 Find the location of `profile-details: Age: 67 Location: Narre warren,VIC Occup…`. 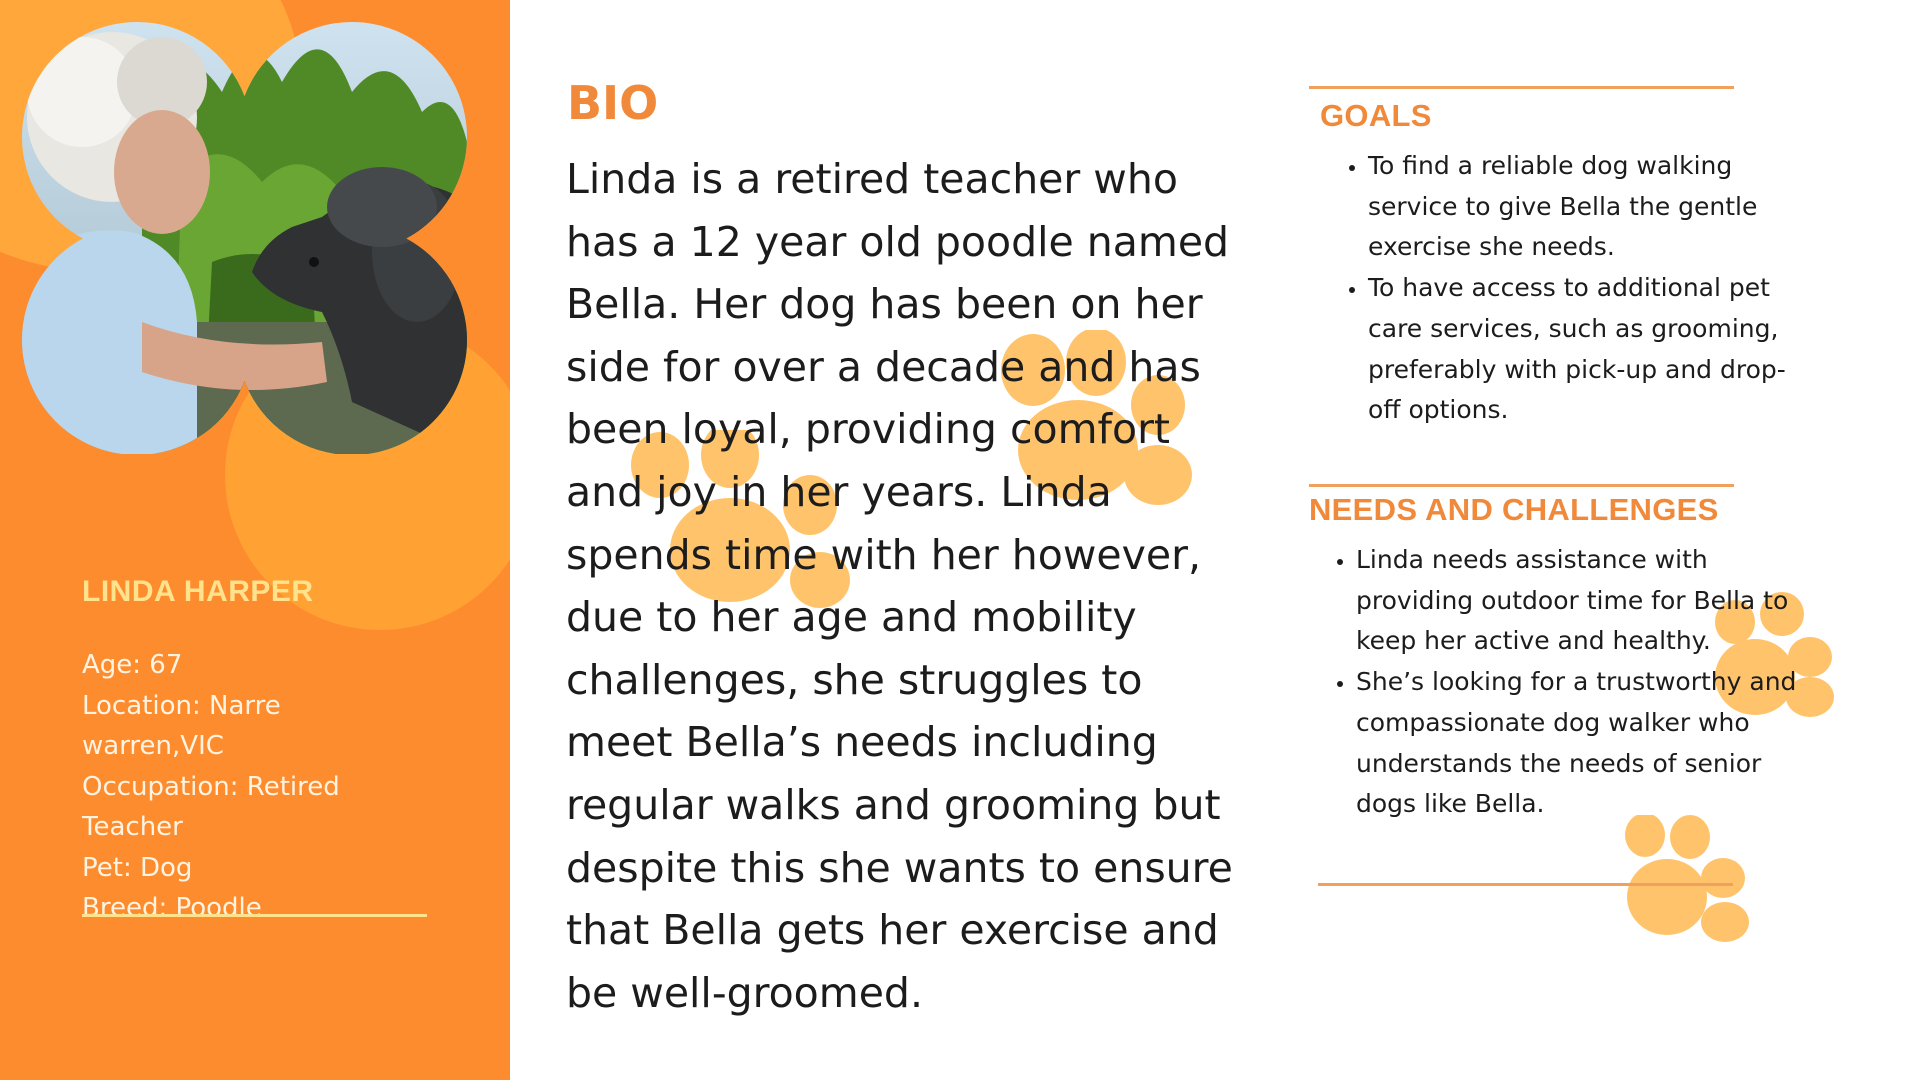

profile-details: Age: 67 Location: Narre warren,VIC Occup… is located at coordinates (252, 787).